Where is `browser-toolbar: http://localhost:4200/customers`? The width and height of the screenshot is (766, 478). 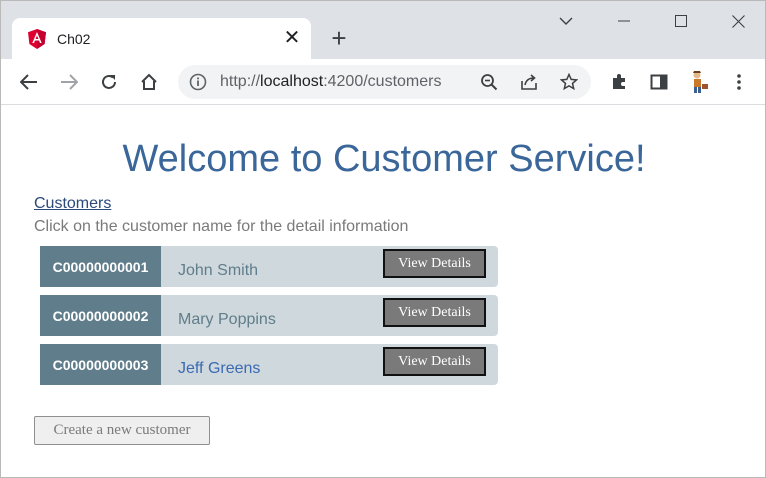 browser-toolbar: http://localhost:4200/customers is located at coordinates (383, 82).